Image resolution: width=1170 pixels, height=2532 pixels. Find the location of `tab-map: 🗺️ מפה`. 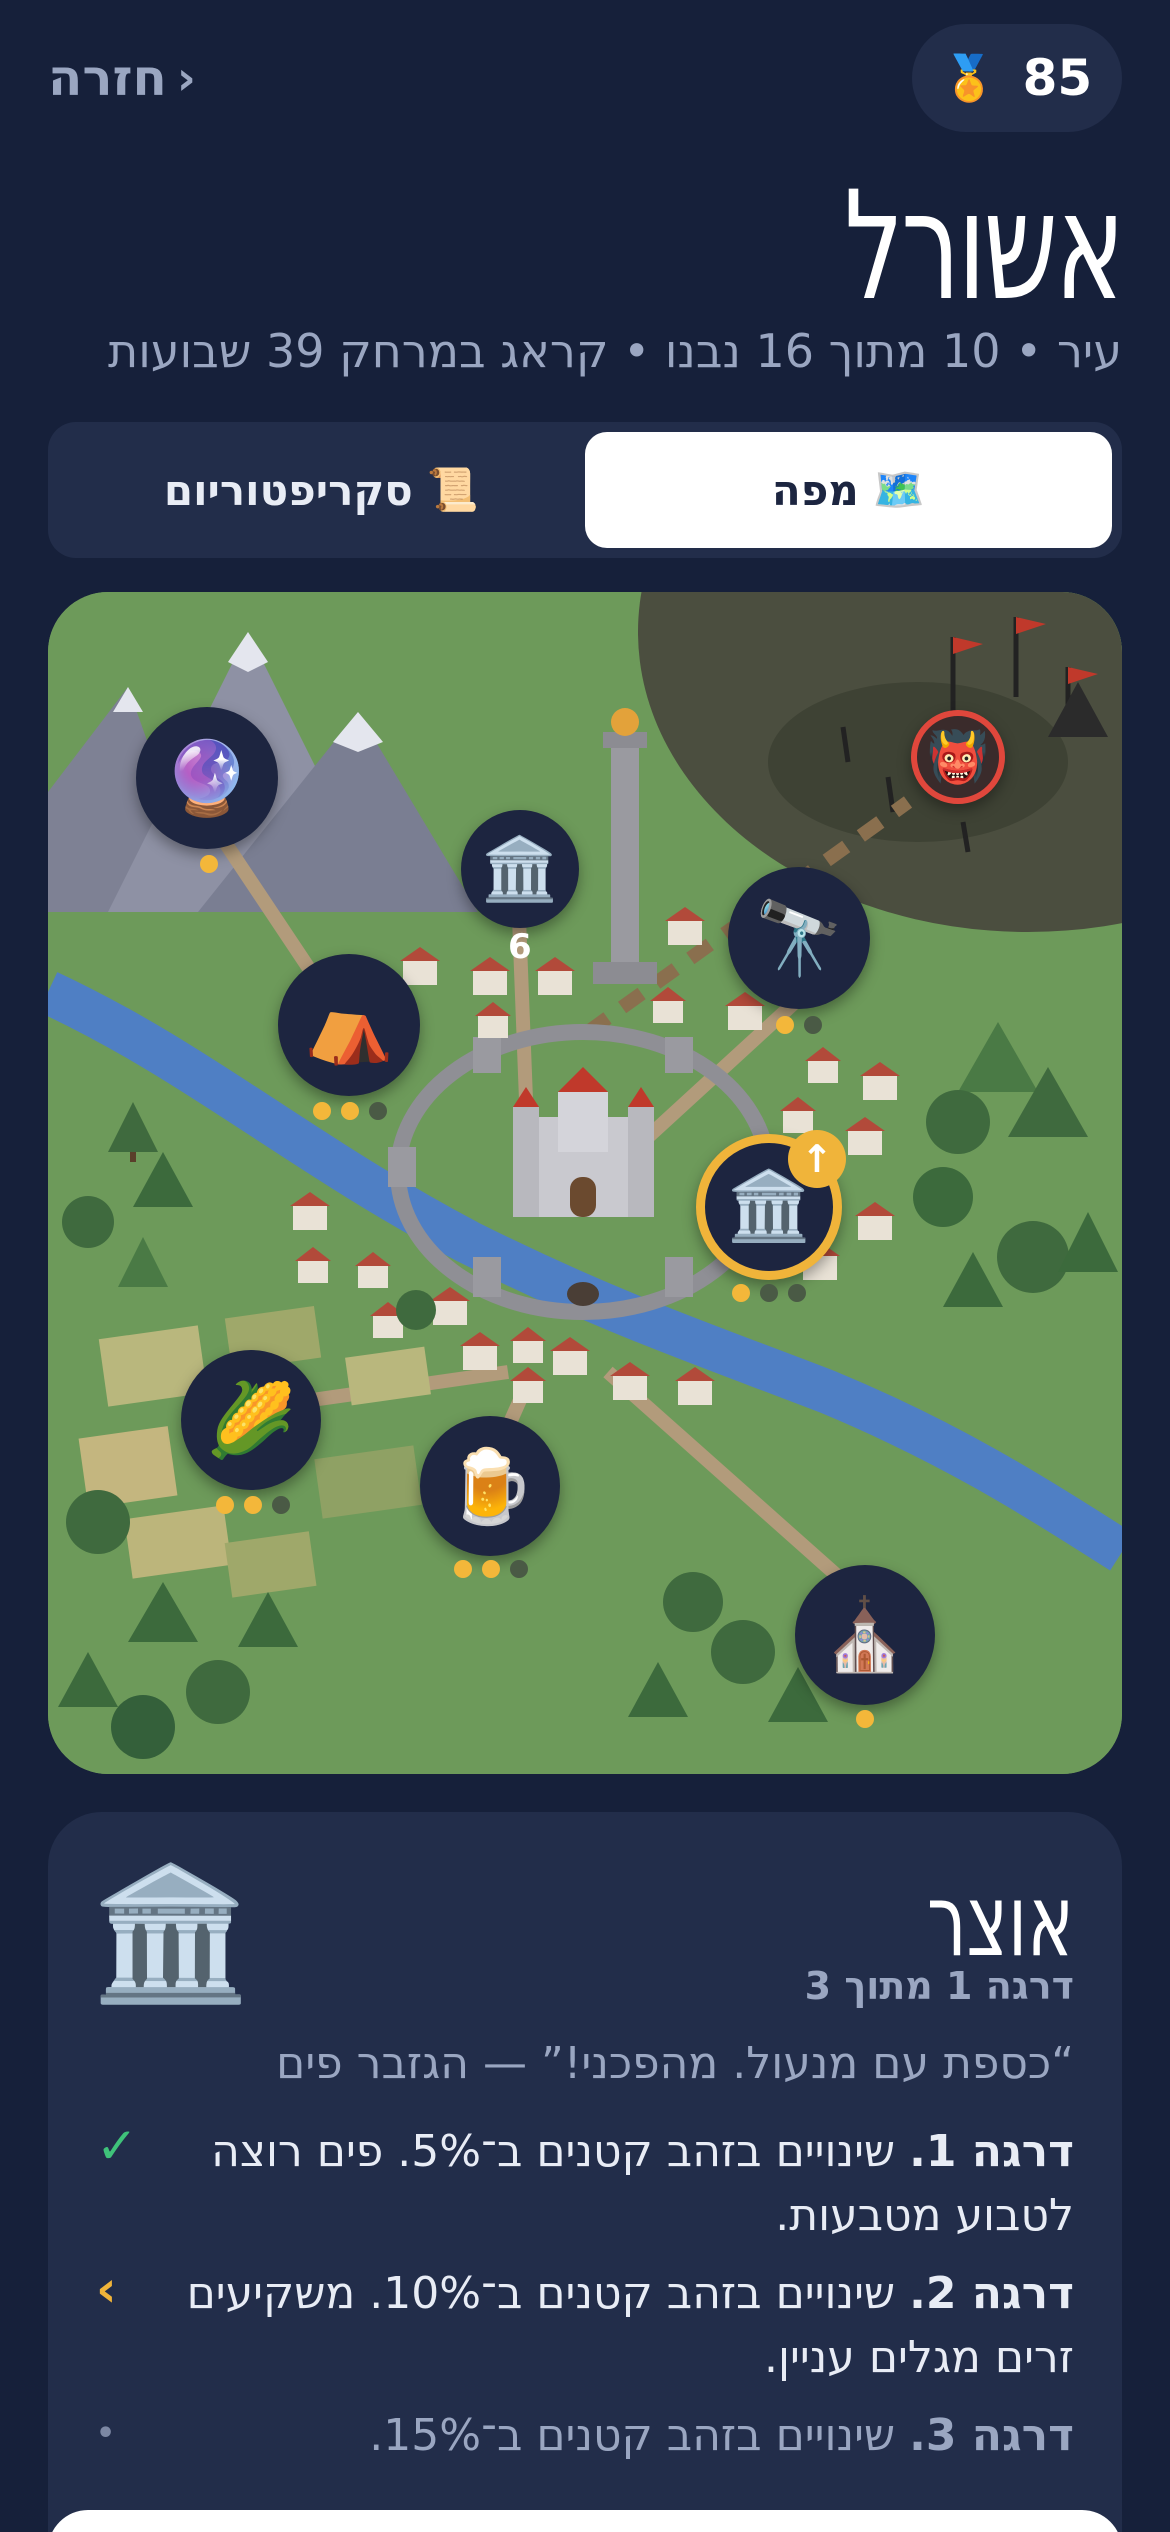

tab-map: 🗺️ מפה is located at coordinates (848, 490).